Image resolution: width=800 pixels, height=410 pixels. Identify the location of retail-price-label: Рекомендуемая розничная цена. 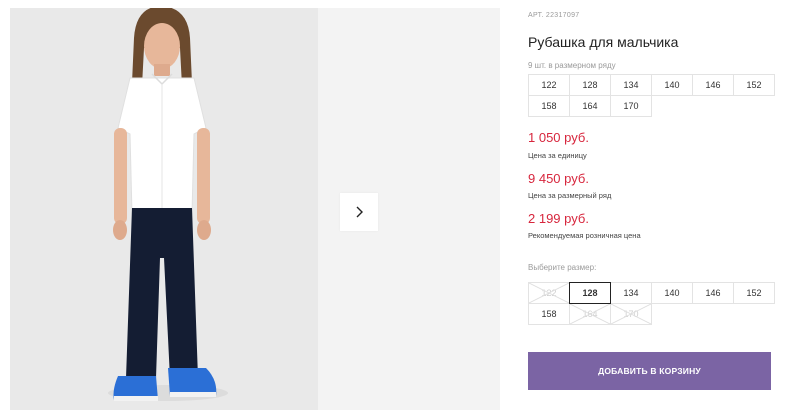
(584, 235).